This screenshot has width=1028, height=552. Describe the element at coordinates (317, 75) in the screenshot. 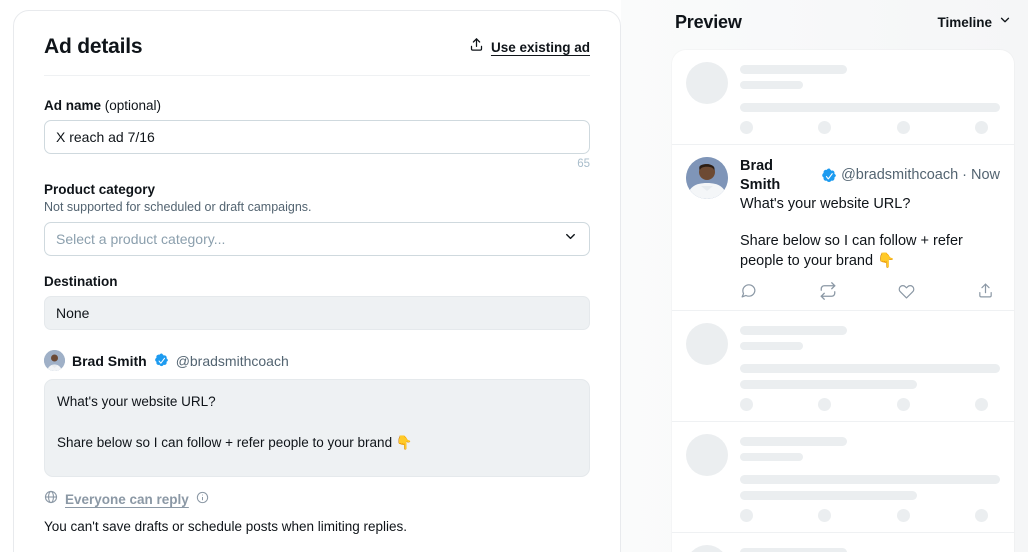

I see `header-divider` at that location.